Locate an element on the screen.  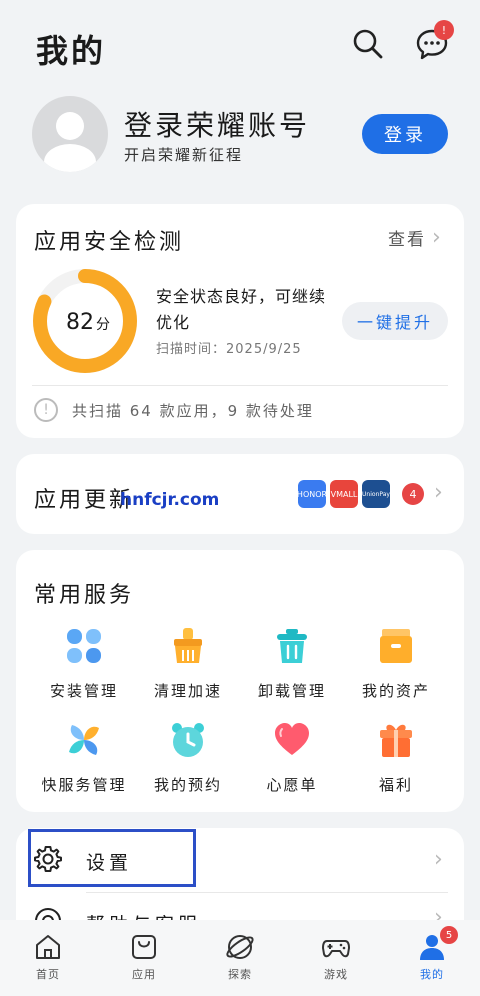
service-quick-service: 快服务管理 is located at coordinates (84, 757).